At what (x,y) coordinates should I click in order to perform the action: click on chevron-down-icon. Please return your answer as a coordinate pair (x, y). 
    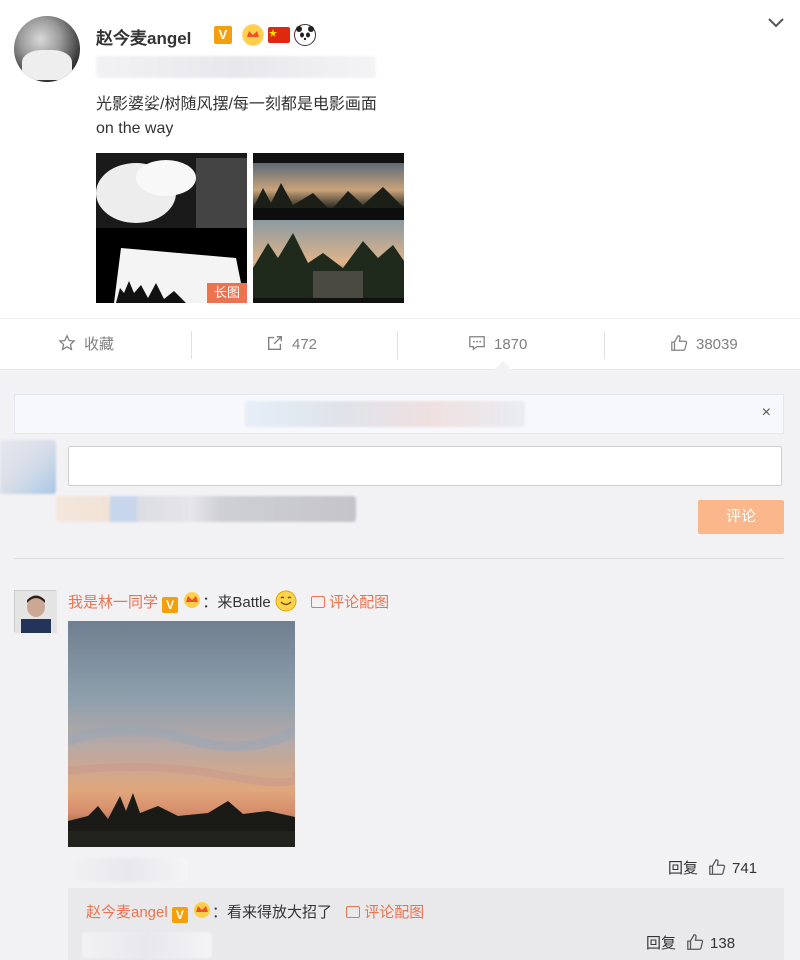
    Looking at the image, I should click on (776, 24).